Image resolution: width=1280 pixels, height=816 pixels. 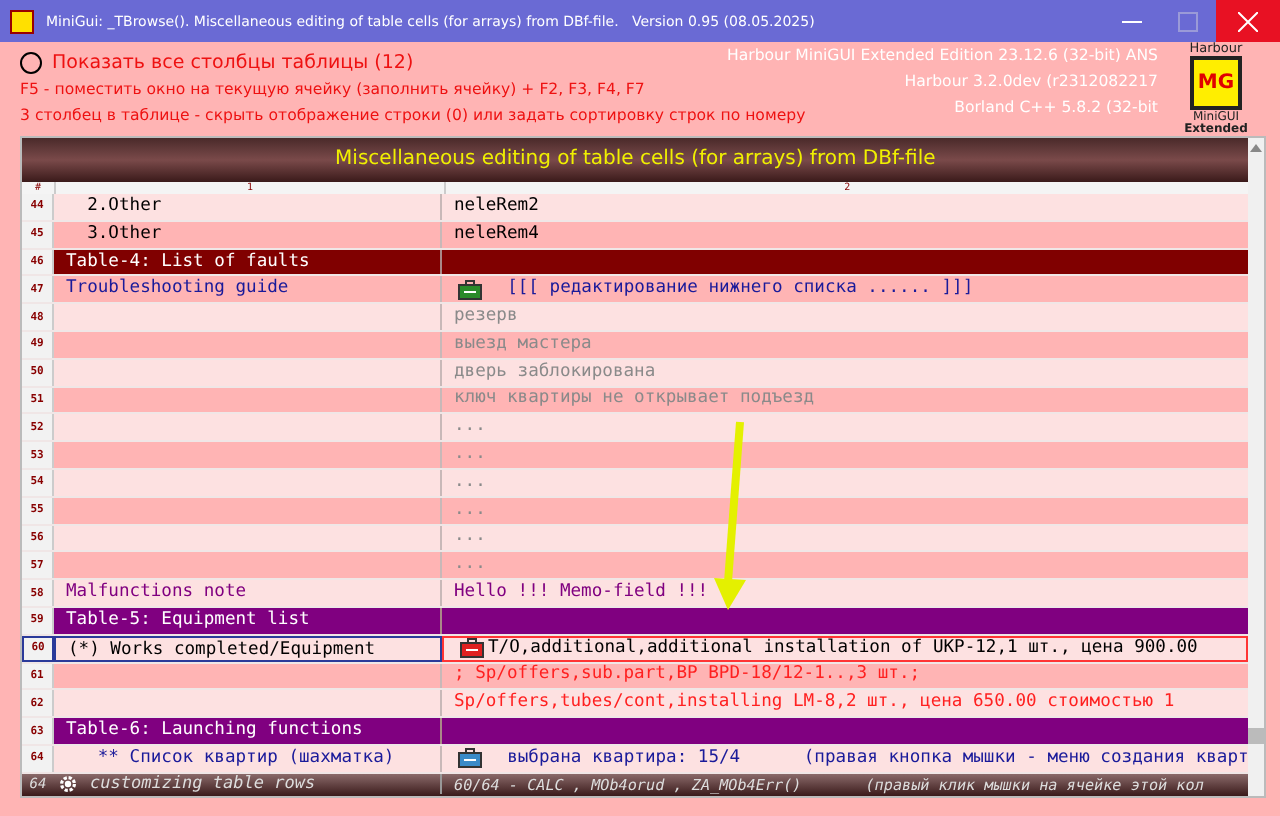 What do you see at coordinates (1256, 148) in the screenshot?
I see `scroll-up-icon` at bounding box center [1256, 148].